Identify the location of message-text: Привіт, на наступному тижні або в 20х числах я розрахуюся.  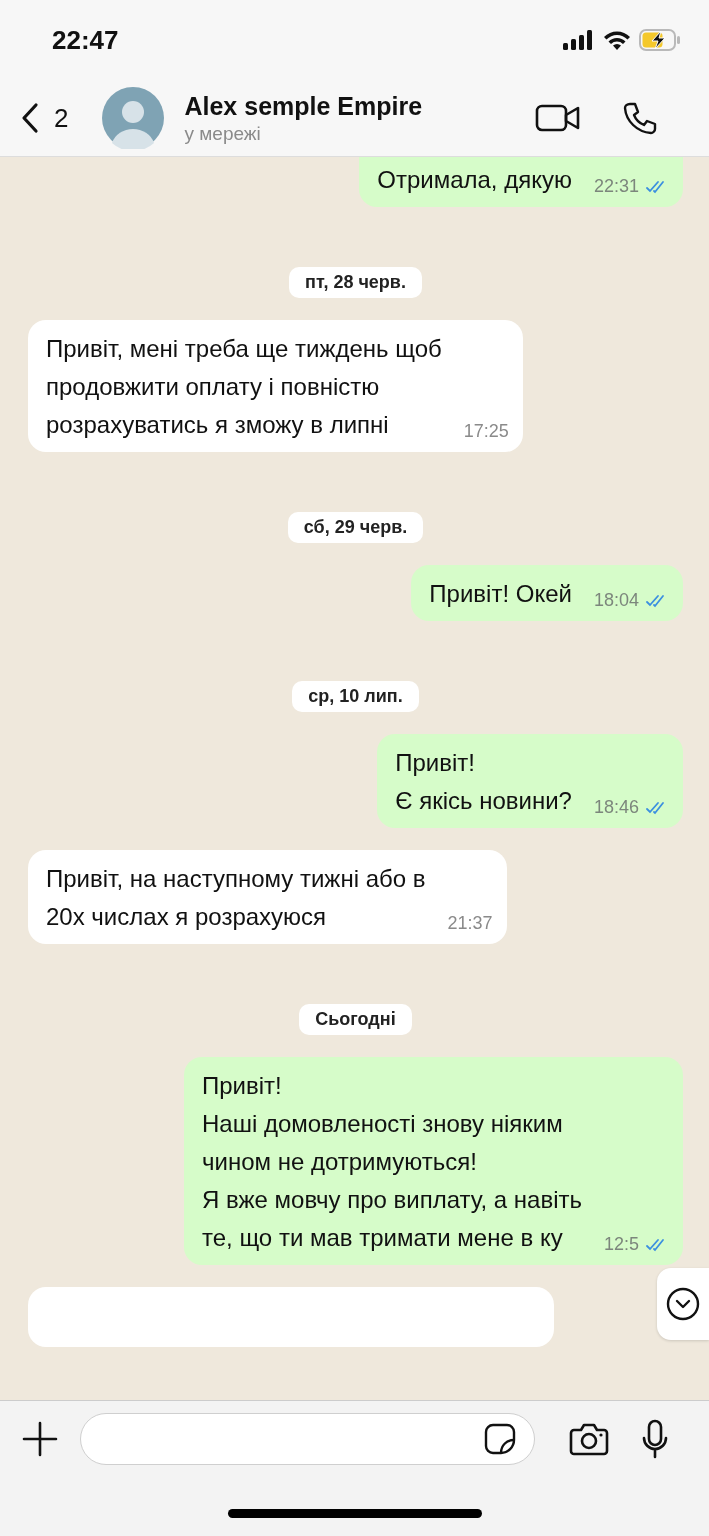
(236, 898).